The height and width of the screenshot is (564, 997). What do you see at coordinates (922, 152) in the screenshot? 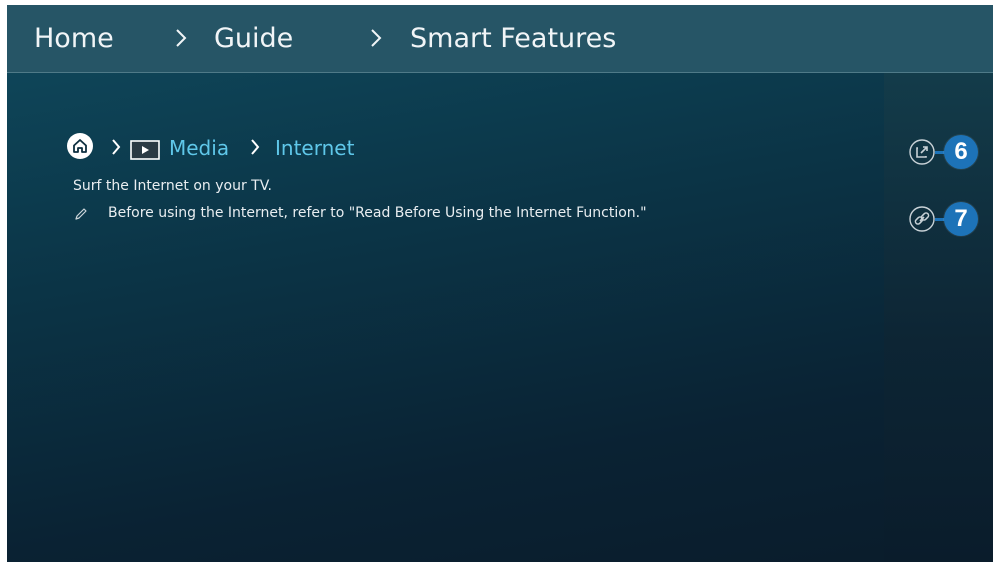
I see `open-external-icon` at bounding box center [922, 152].